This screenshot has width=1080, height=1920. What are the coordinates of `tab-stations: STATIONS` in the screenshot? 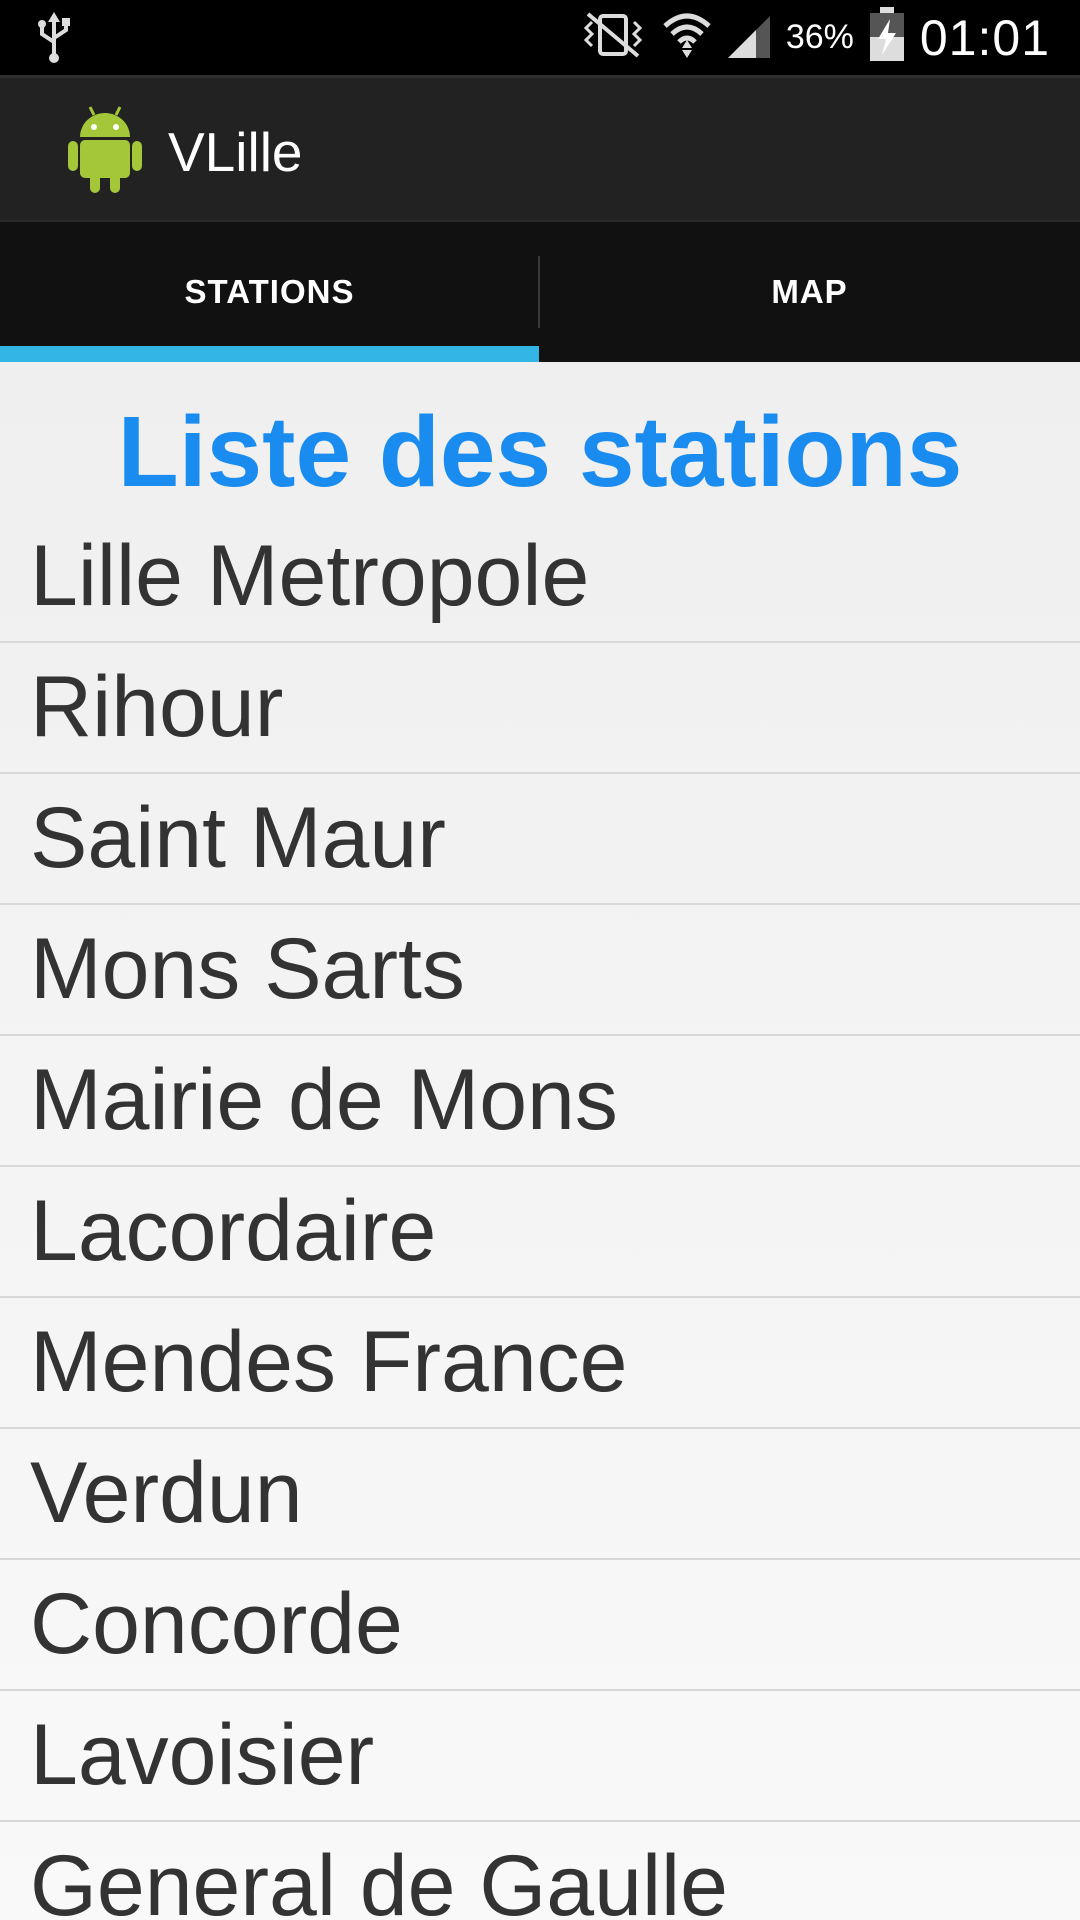 It's located at (269, 292).